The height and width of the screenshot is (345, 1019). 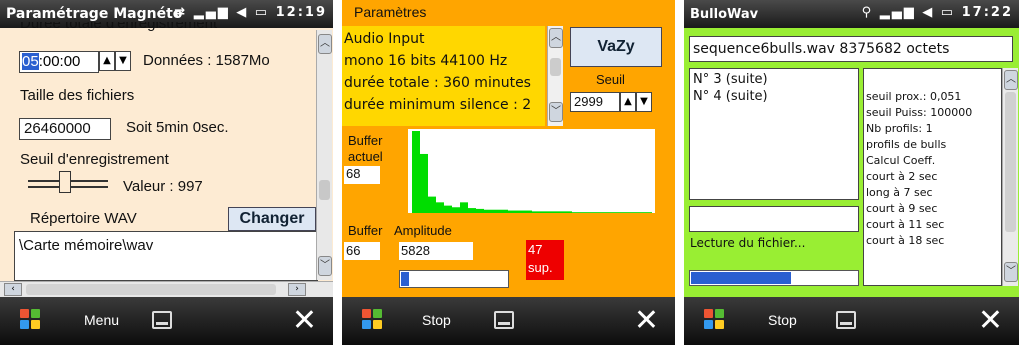 I want to click on buffer-value: 66, so click(x=362, y=251).